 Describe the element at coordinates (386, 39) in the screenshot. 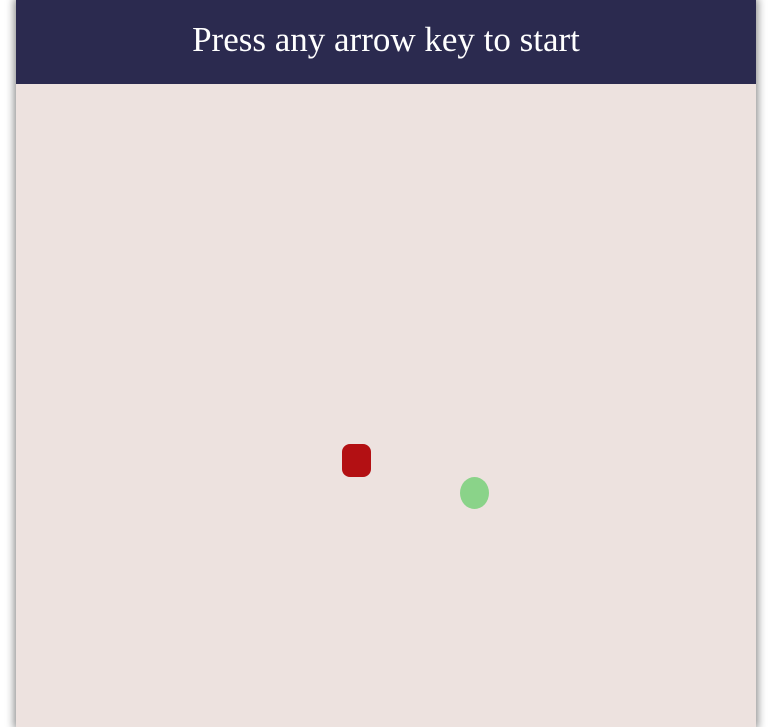

I see `start-message: Press any arrow key to start` at that location.